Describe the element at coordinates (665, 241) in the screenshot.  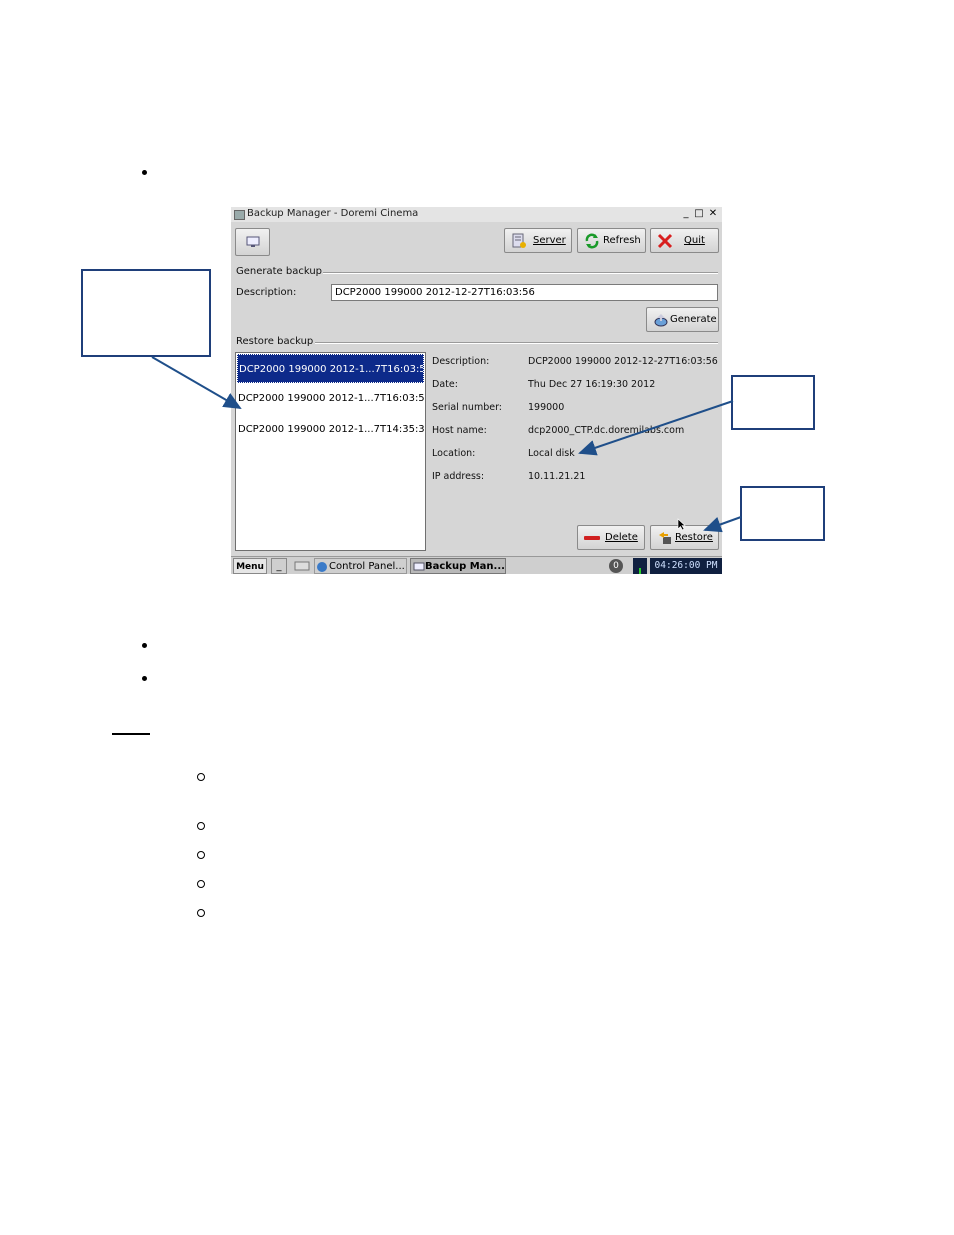
I see `quit-x-icon` at that location.